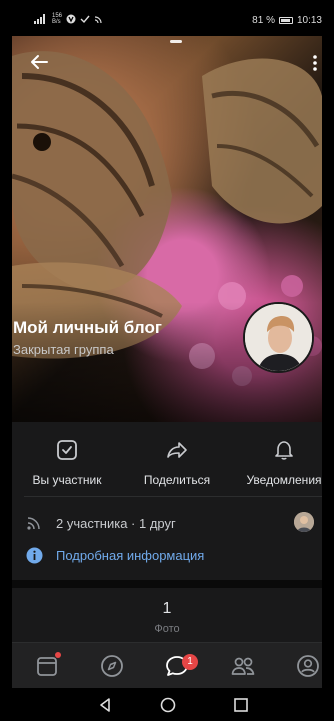 This screenshot has height=721, width=334. What do you see at coordinates (87, 327) in the screenshot?
I see `group-title: Мой личный блог` at bounding box center [87, 327].